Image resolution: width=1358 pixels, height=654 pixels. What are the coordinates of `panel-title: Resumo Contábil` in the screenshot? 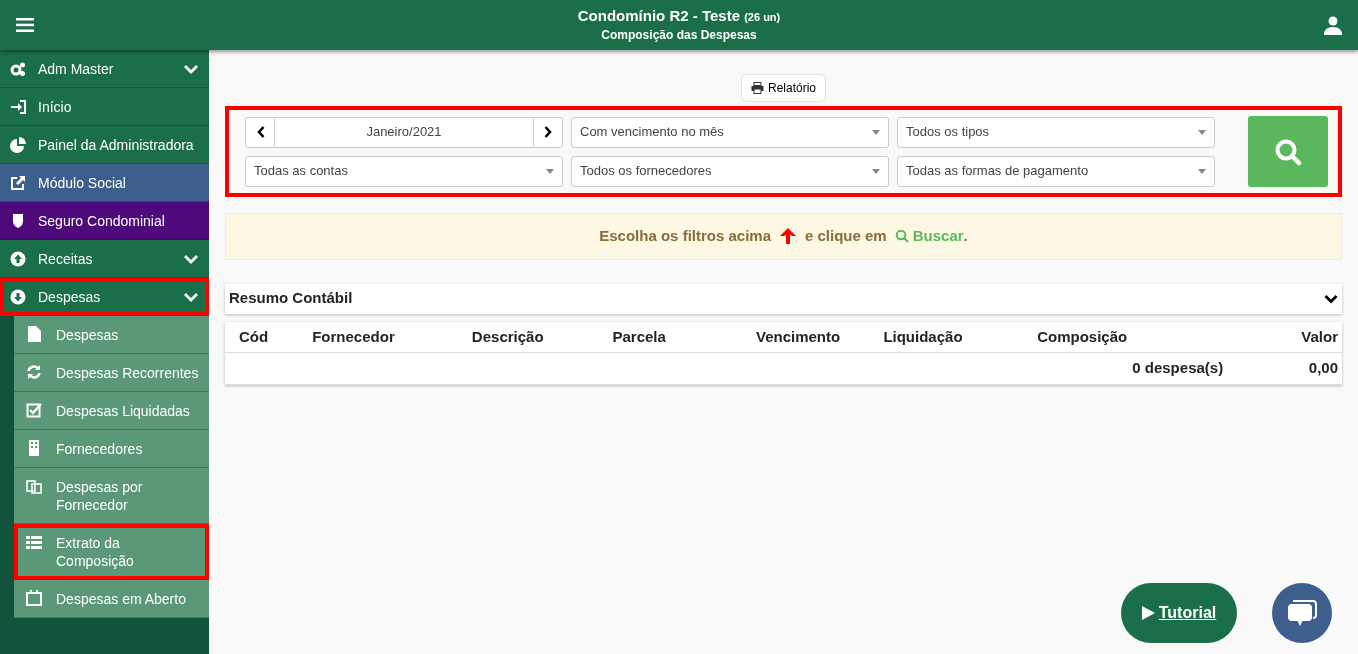 It's located at (291, 298).